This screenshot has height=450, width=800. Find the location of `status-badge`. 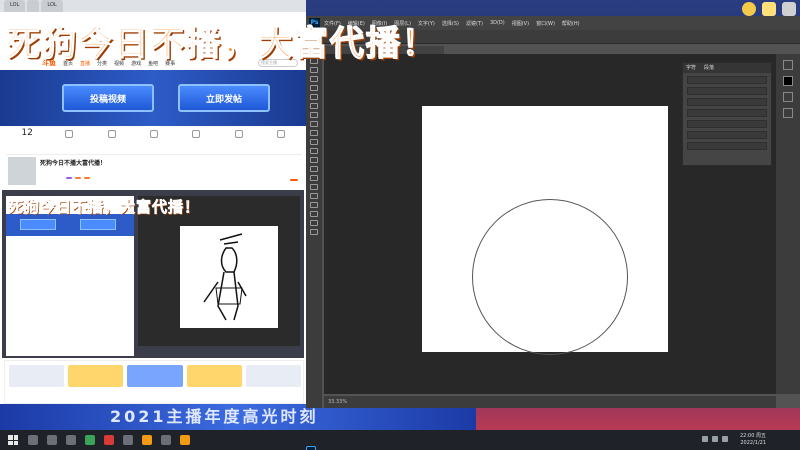

status-badge is located at coordinates (78, 178).